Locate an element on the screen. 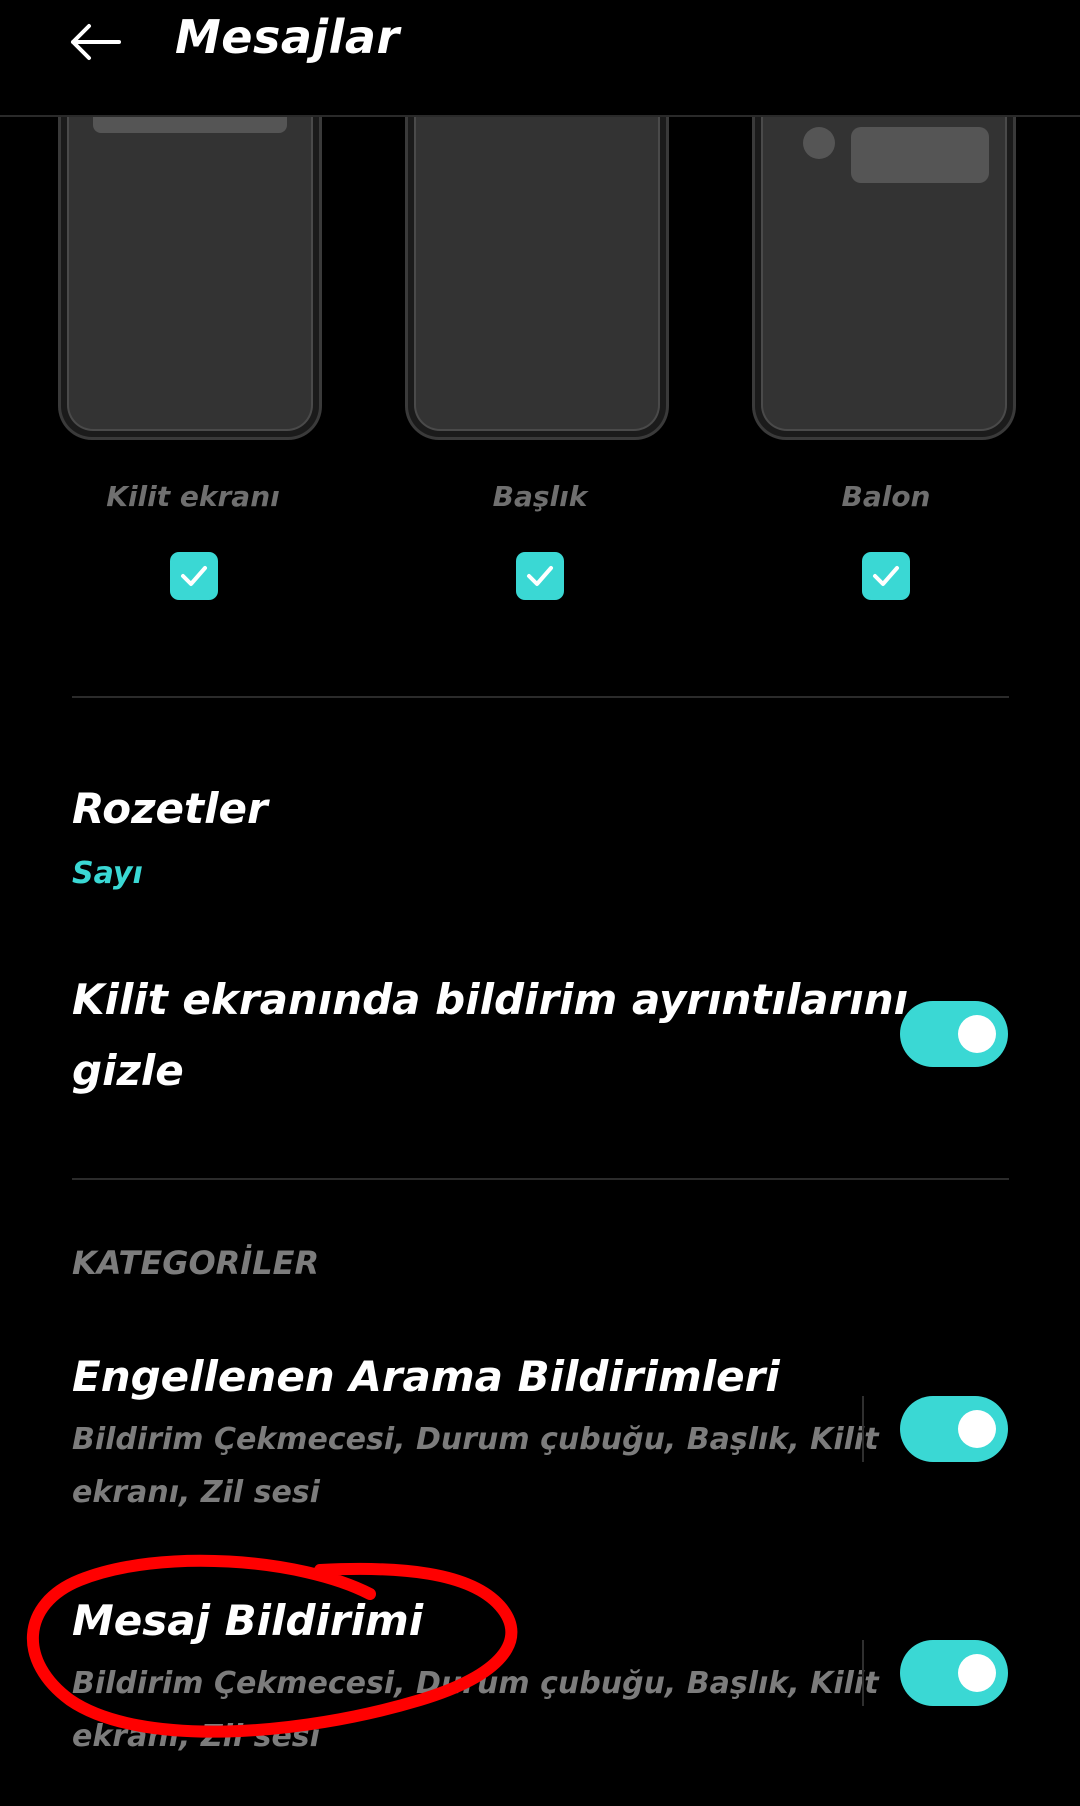  category-title: Mesaj Bildirimi is located at coordinates (248, 1620).